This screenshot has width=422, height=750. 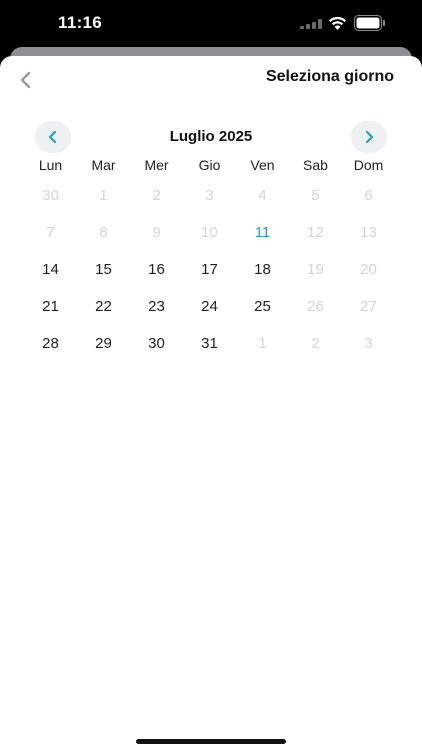 What do you see at coordinates (262, 269) in the screenshot?
I see `calendar-day: 18` at bounding box center [262, 269].